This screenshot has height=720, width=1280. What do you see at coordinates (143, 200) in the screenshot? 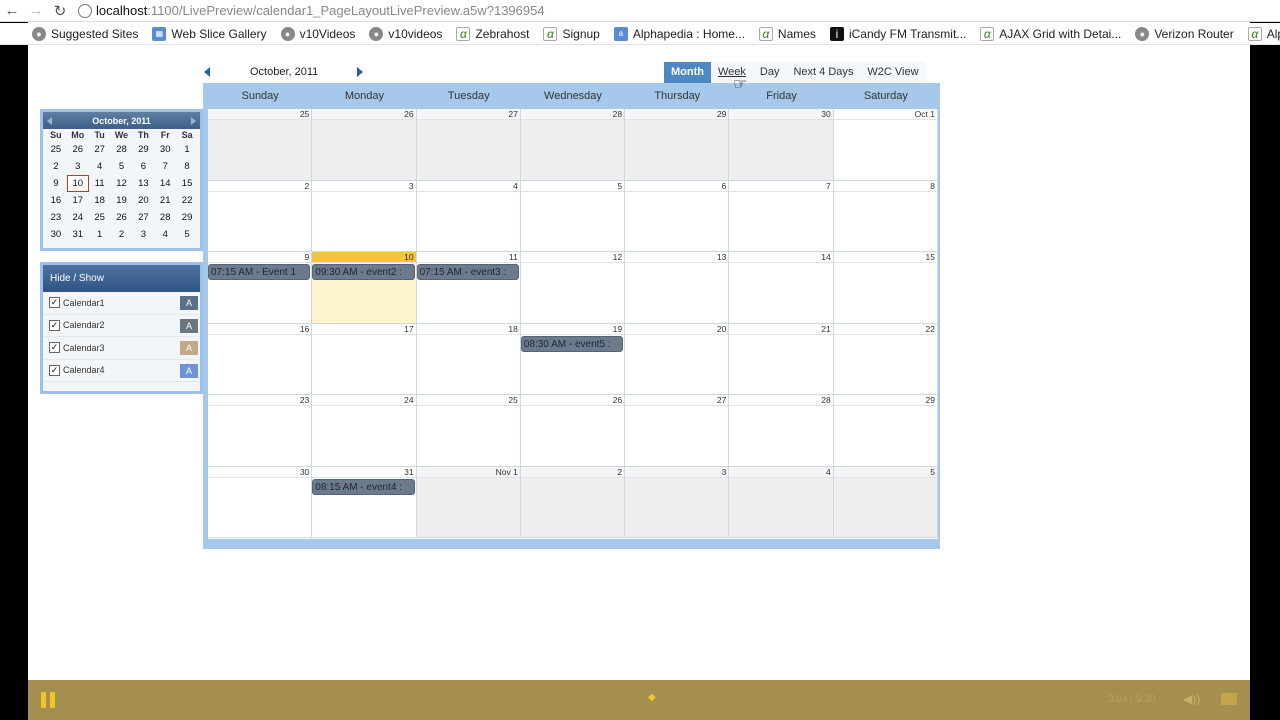
I see `mini-day: 20` at bounding box center [143, 200].